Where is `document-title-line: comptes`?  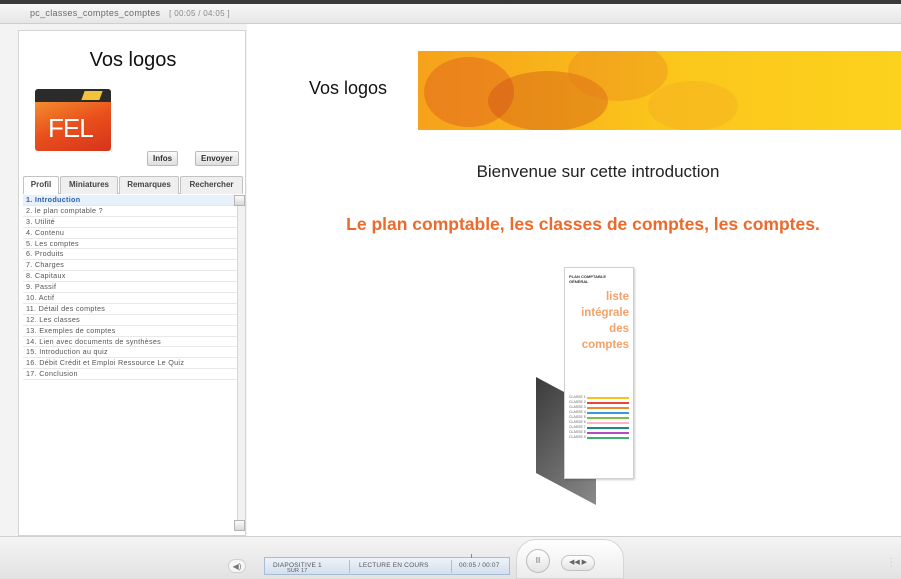
document-title-line: comptes is located at coordinates (605, 345).